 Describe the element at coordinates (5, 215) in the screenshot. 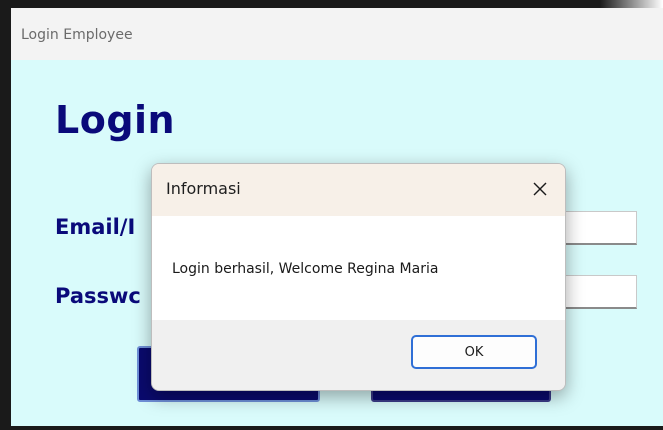

I see `background-edge-left` at that location.